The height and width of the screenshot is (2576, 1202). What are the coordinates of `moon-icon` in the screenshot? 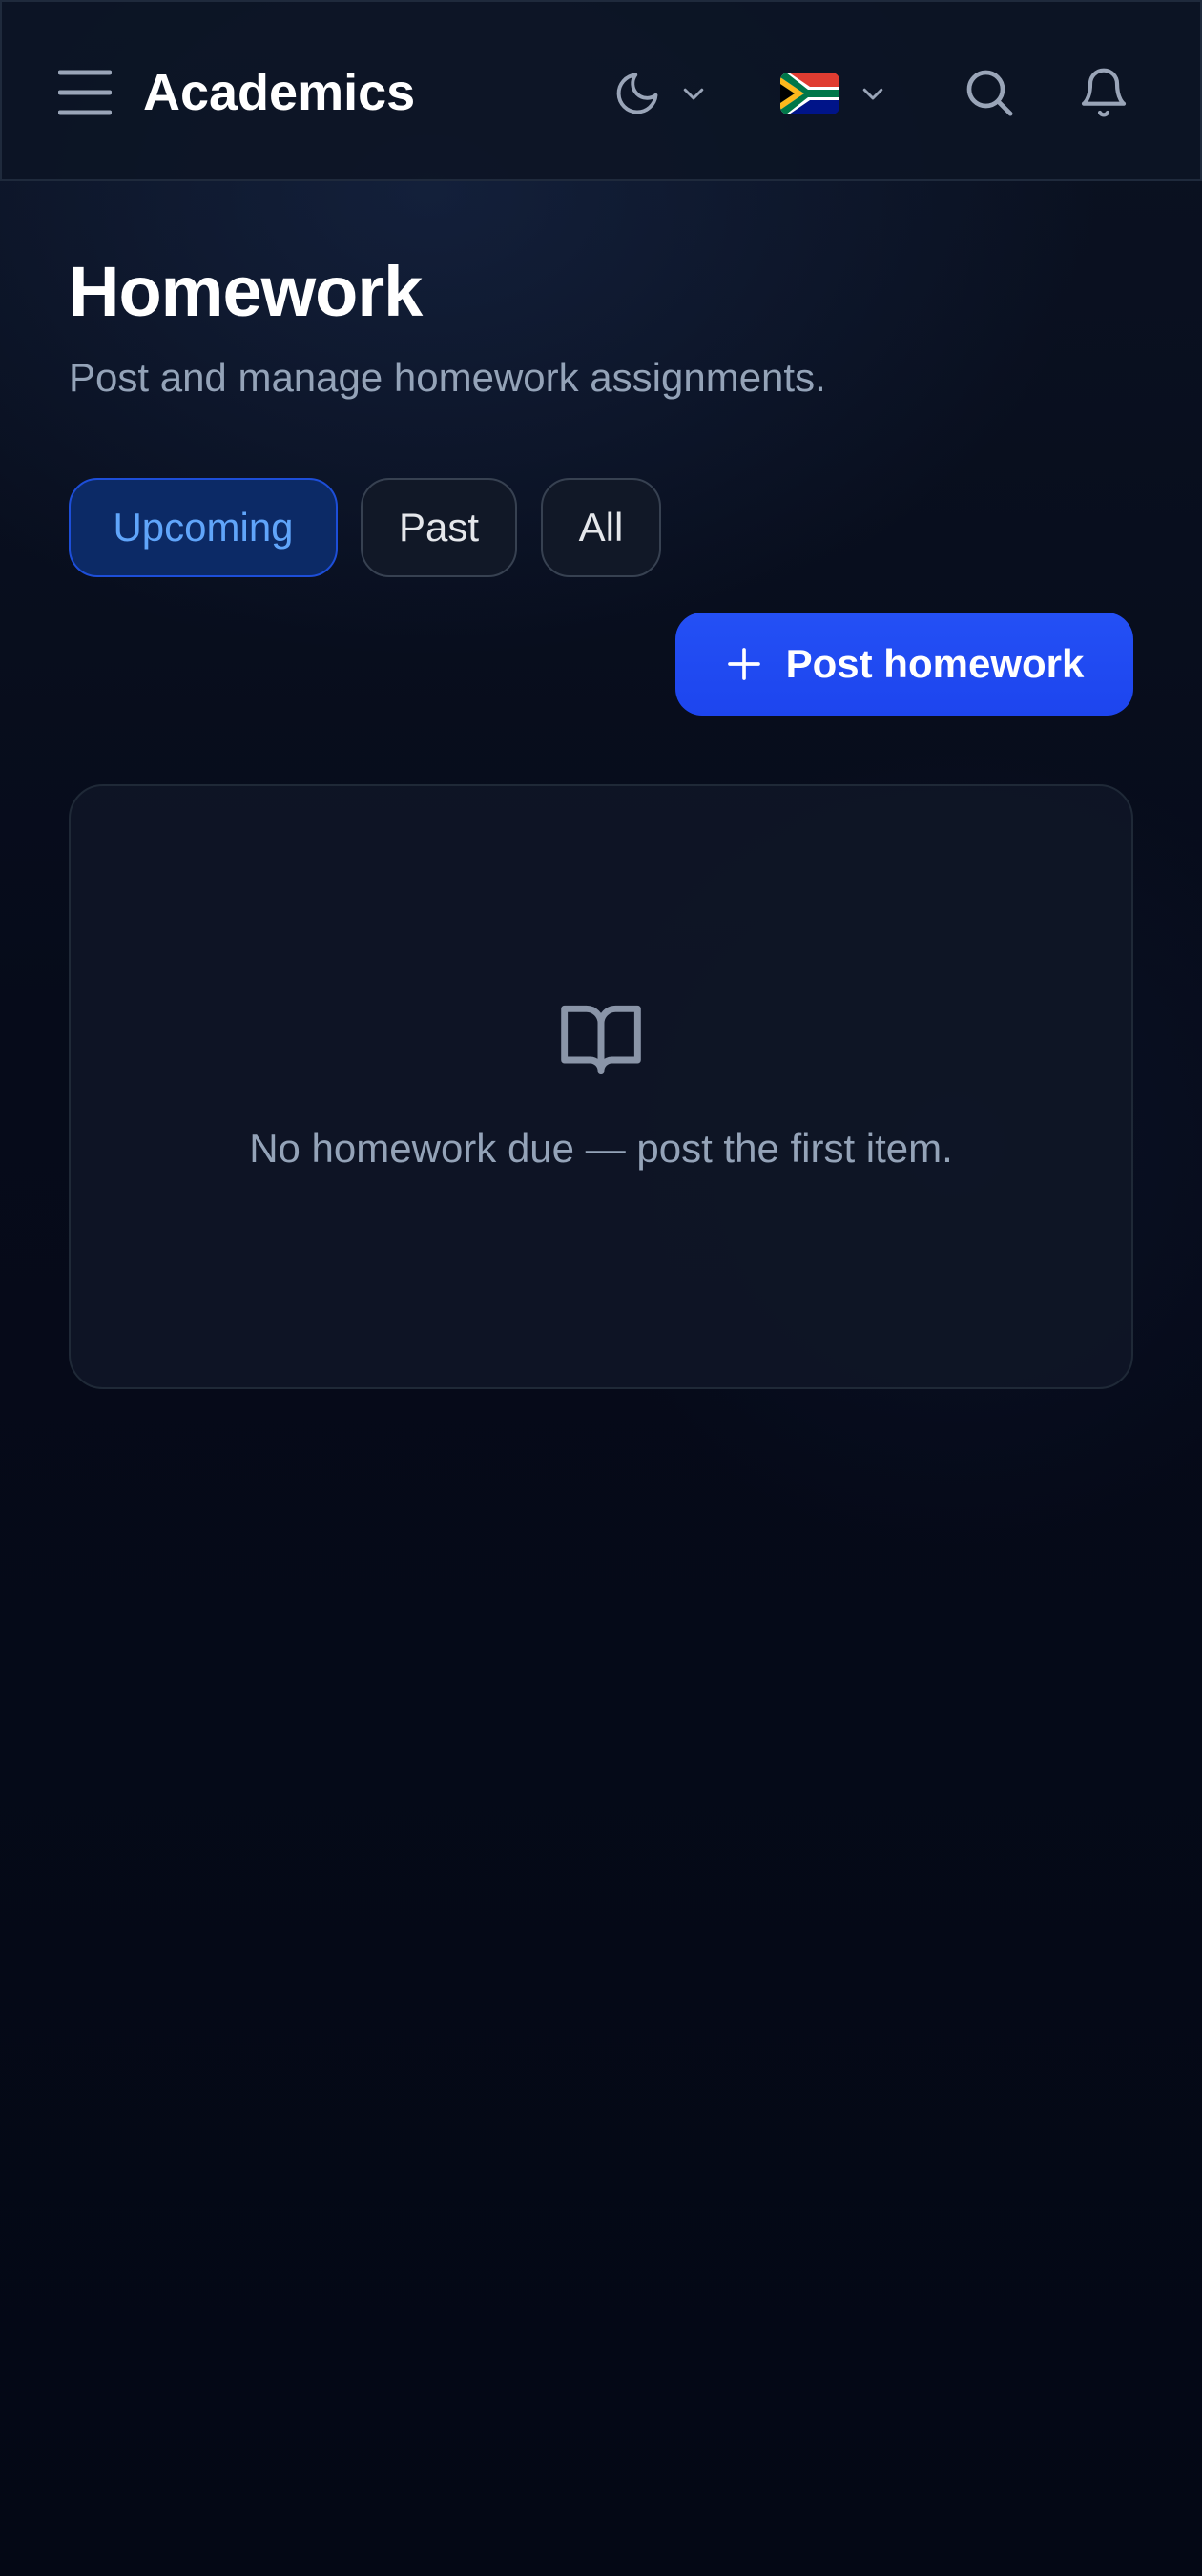 It's located at (637, 93).